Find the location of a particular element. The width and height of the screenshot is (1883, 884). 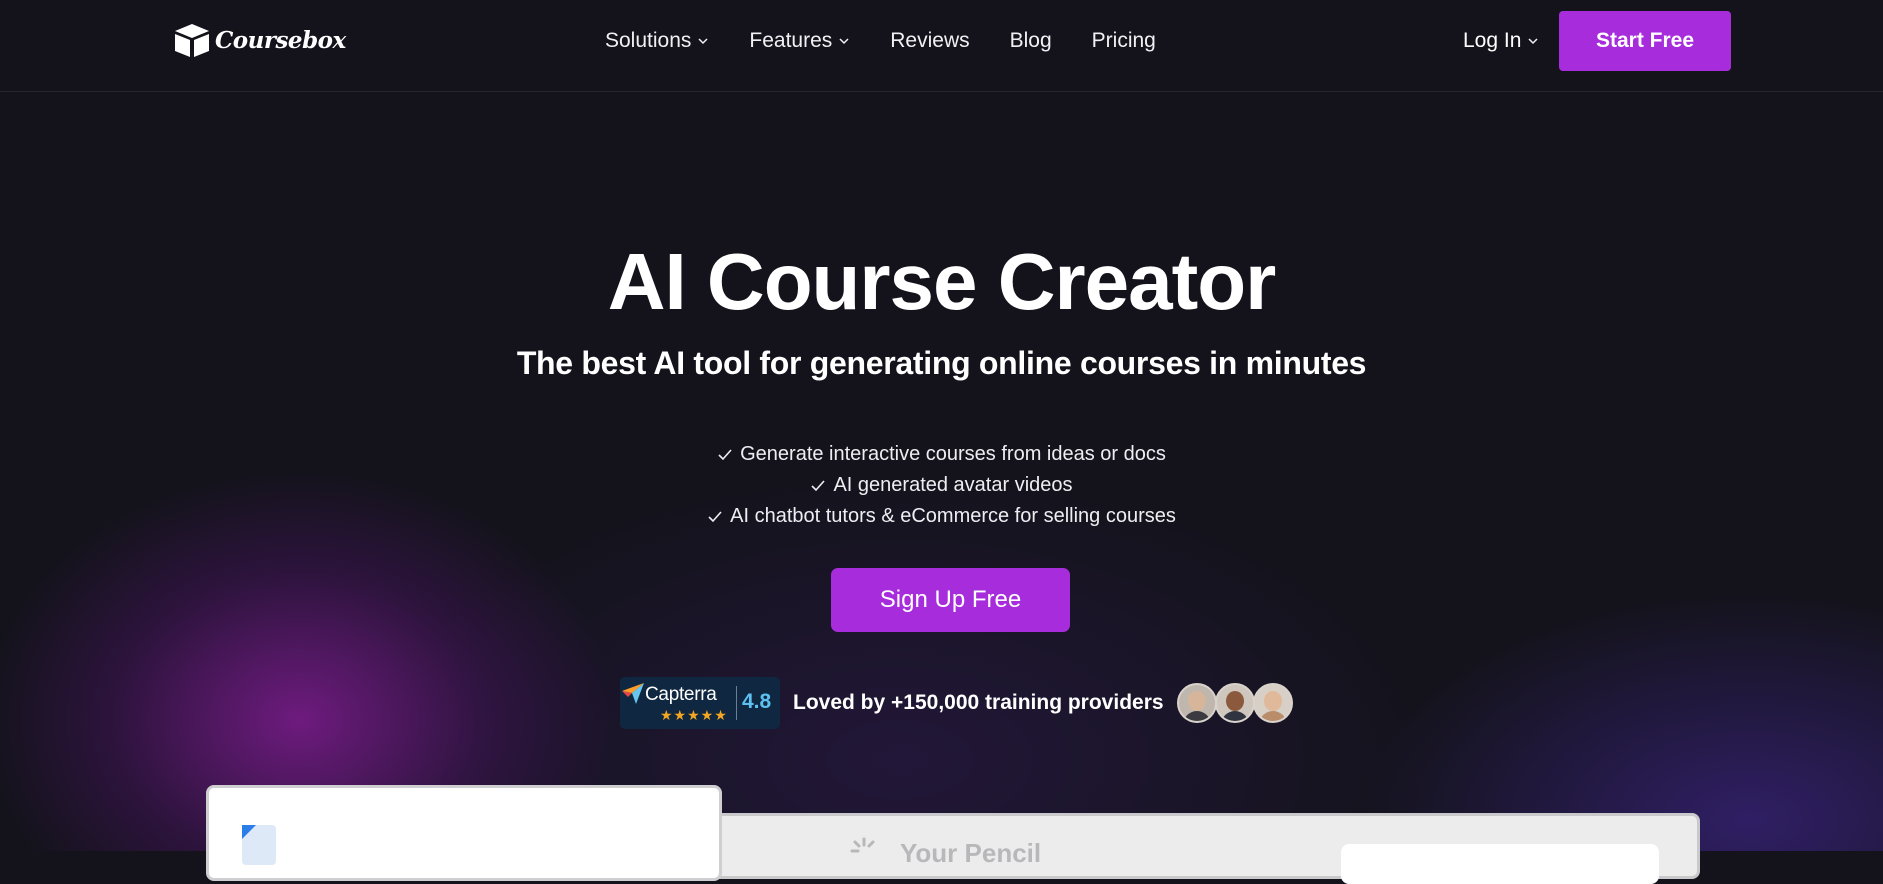

capterra-name: Capterra is located at coordinates (681, 694).